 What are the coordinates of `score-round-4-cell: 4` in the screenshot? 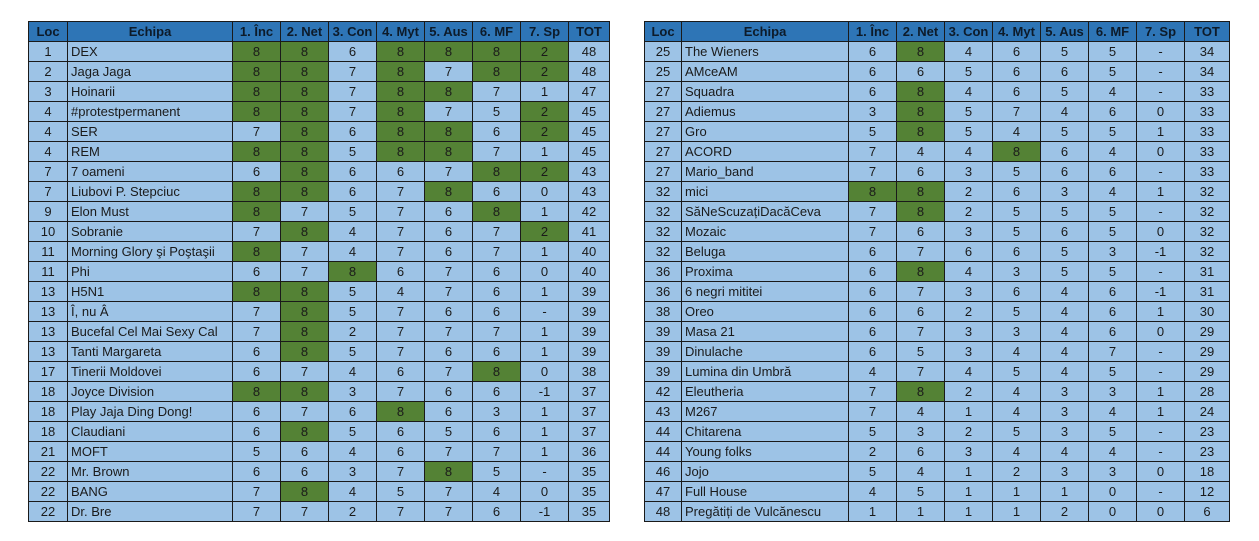 It's located at (1016, 391).